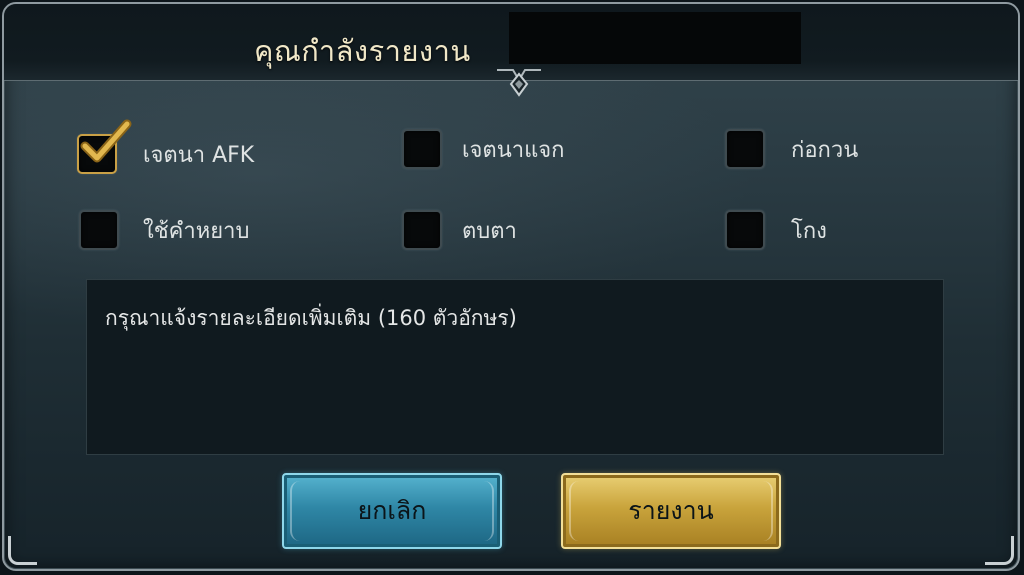 The height and width of the screenshot is (575, 1024). Describe the element at coordinates (809, 231) in the screenshot. I see `reason-cheating-label: โกง` at that location.